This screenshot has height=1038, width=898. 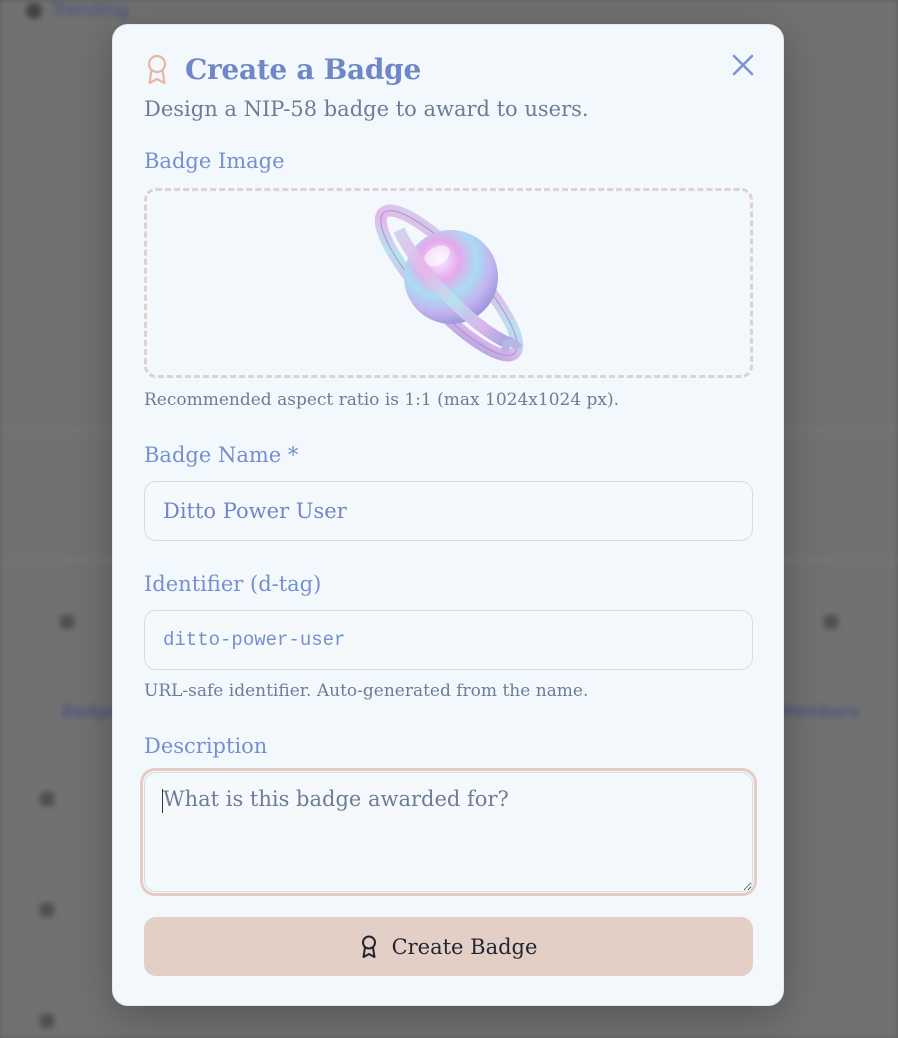 I want to click on badge-name-label: Badge Name *, so click(x=221, y=455).